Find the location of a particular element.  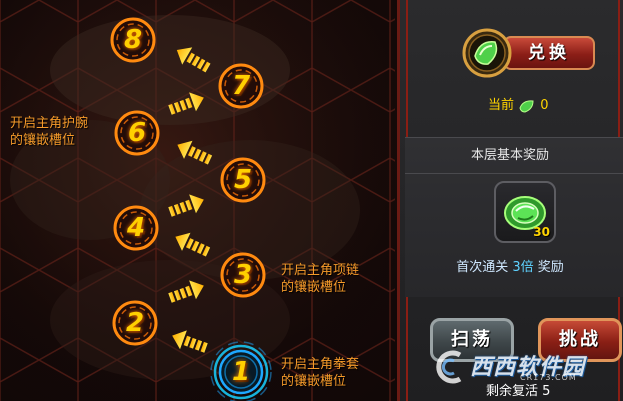

redeem-button: 兑换 is located at coordinates (549, 53).